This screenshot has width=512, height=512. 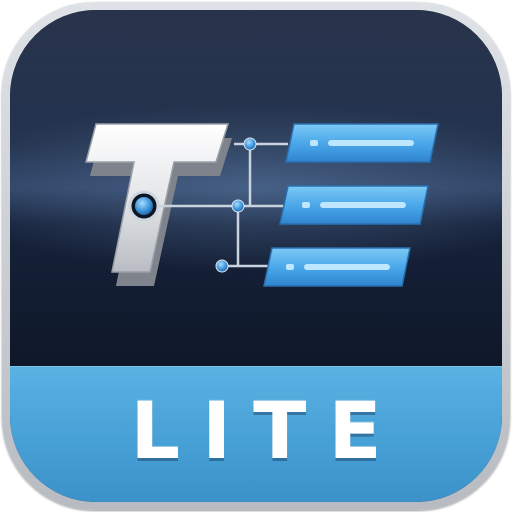 What do you see at coordinates (267, 432) in the screenshot?
I see `lite-label: LITE` at bounding box center [267, 432].